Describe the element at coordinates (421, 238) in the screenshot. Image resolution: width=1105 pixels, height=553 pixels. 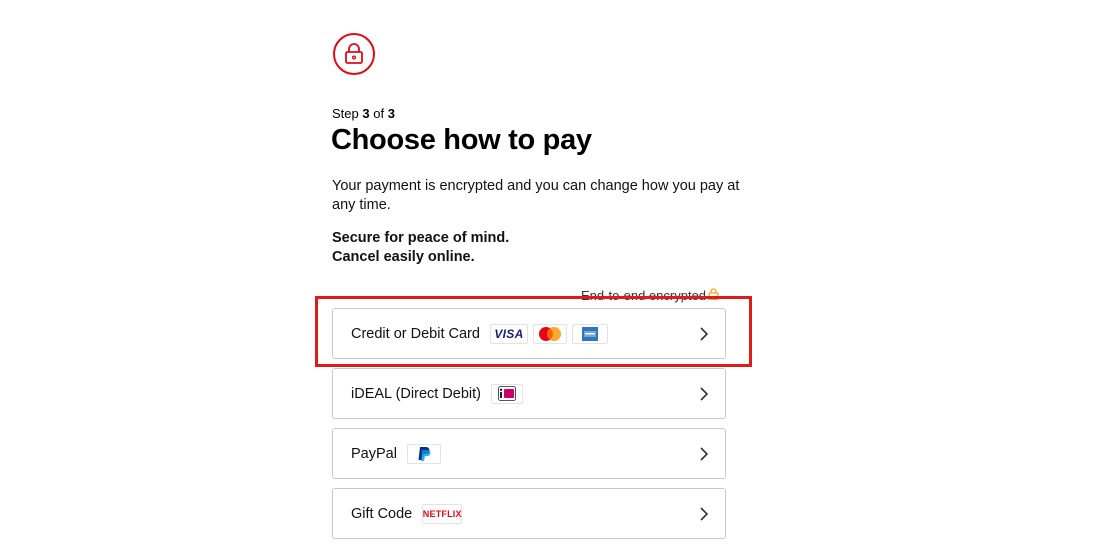
I see `secure-line-1: Secure for peace of mind.` at that location.